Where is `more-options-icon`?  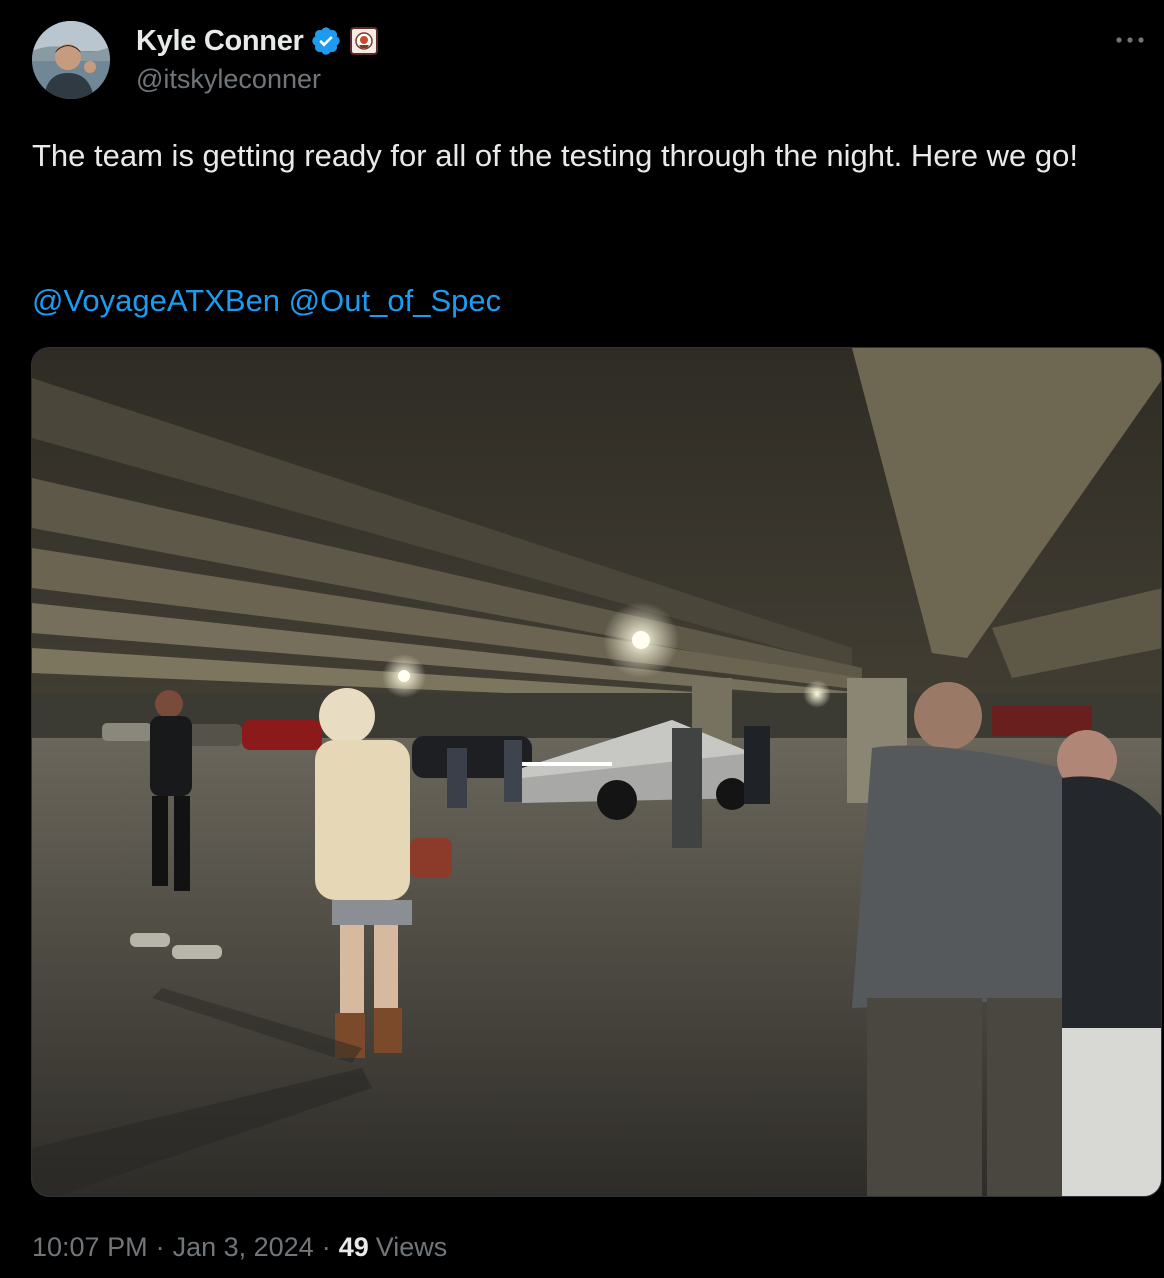
more-options-icon is located at coordinates (1130, 40).